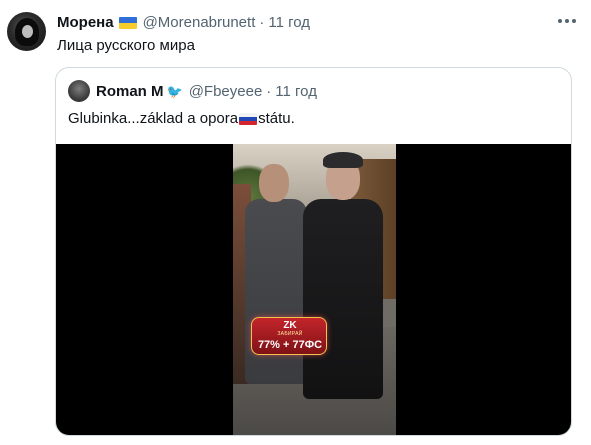  I want to click on video-person-left, so click(276, 291).